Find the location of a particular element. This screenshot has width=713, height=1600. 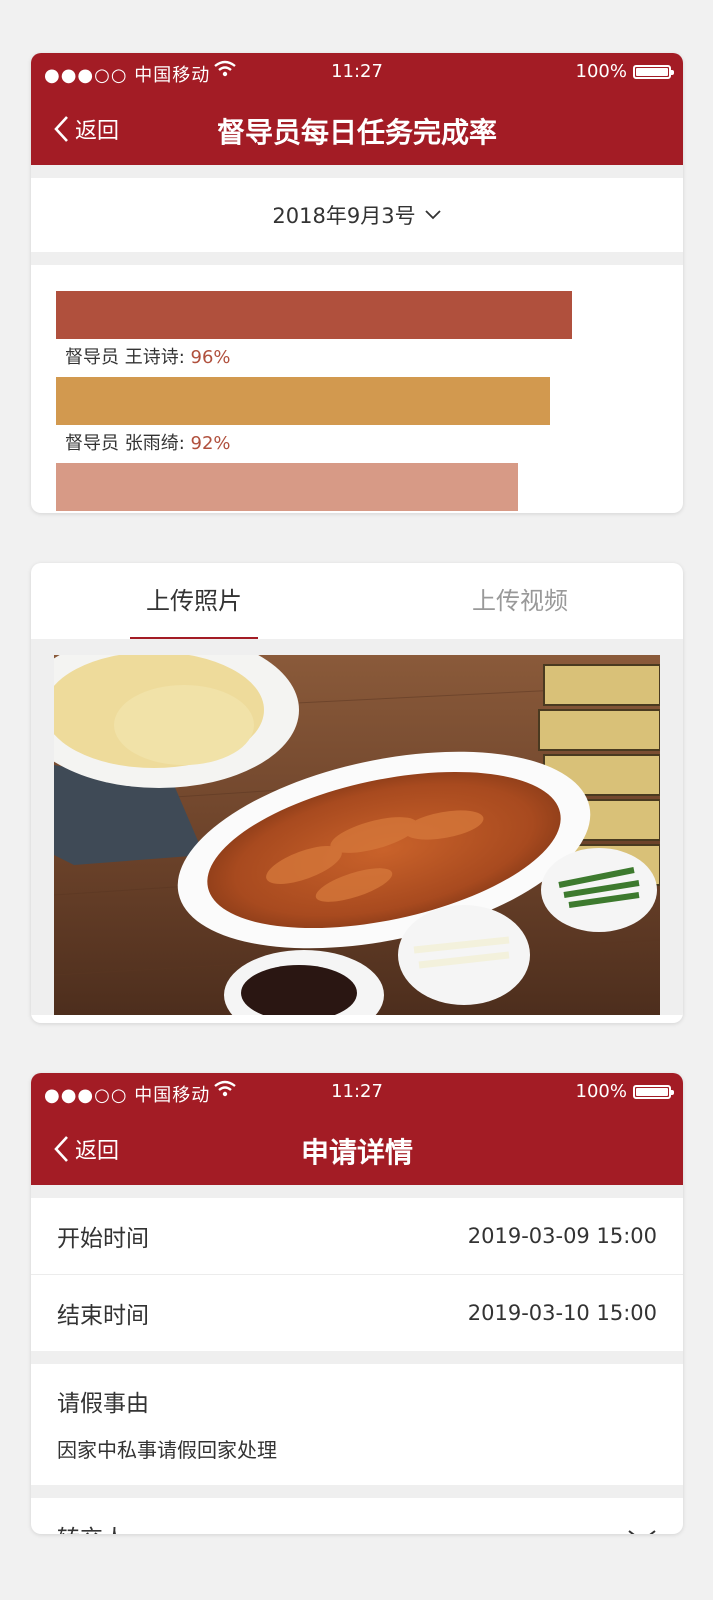

leave-reason-text: 因家中私事请假回家处理 is located at coordinates (167, 1450).